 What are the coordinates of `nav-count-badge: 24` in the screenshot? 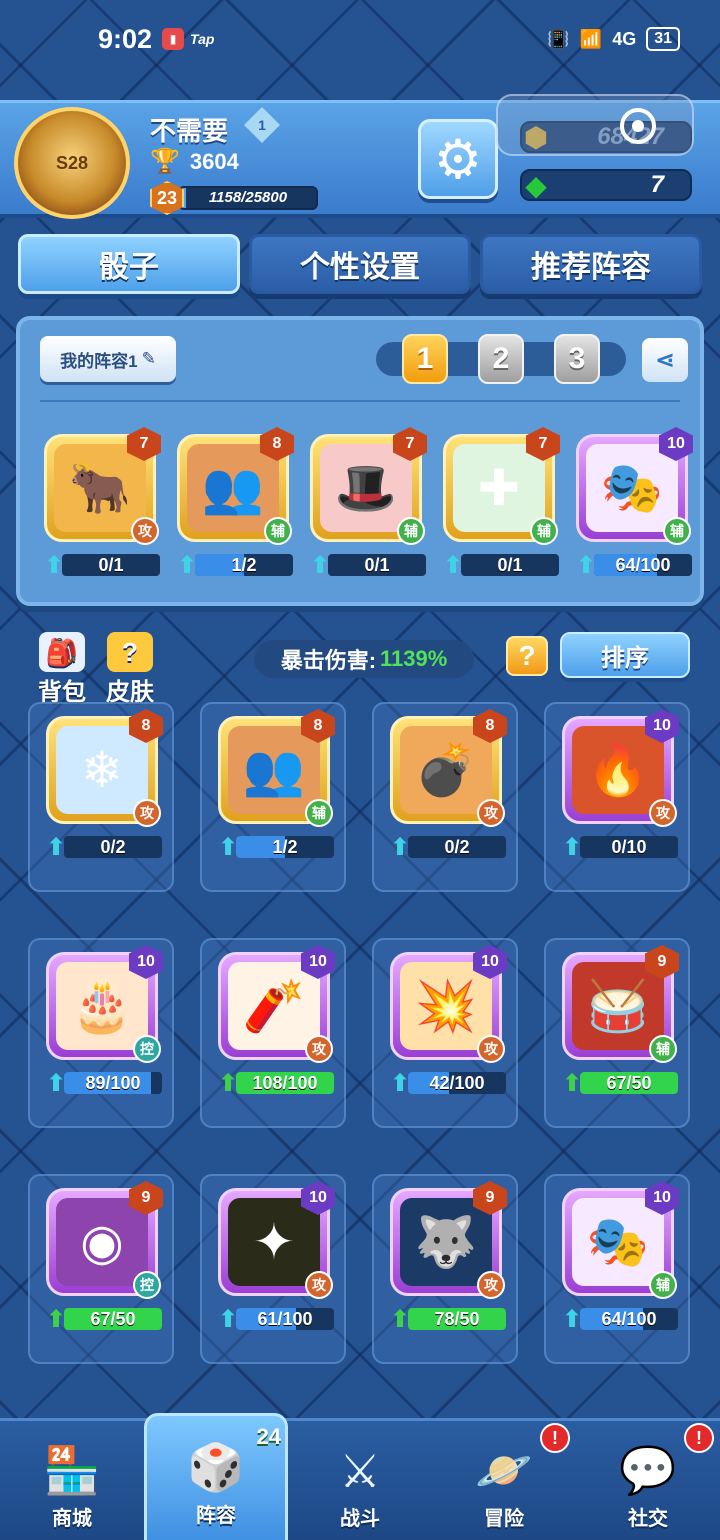 It's located at (268, 1436).